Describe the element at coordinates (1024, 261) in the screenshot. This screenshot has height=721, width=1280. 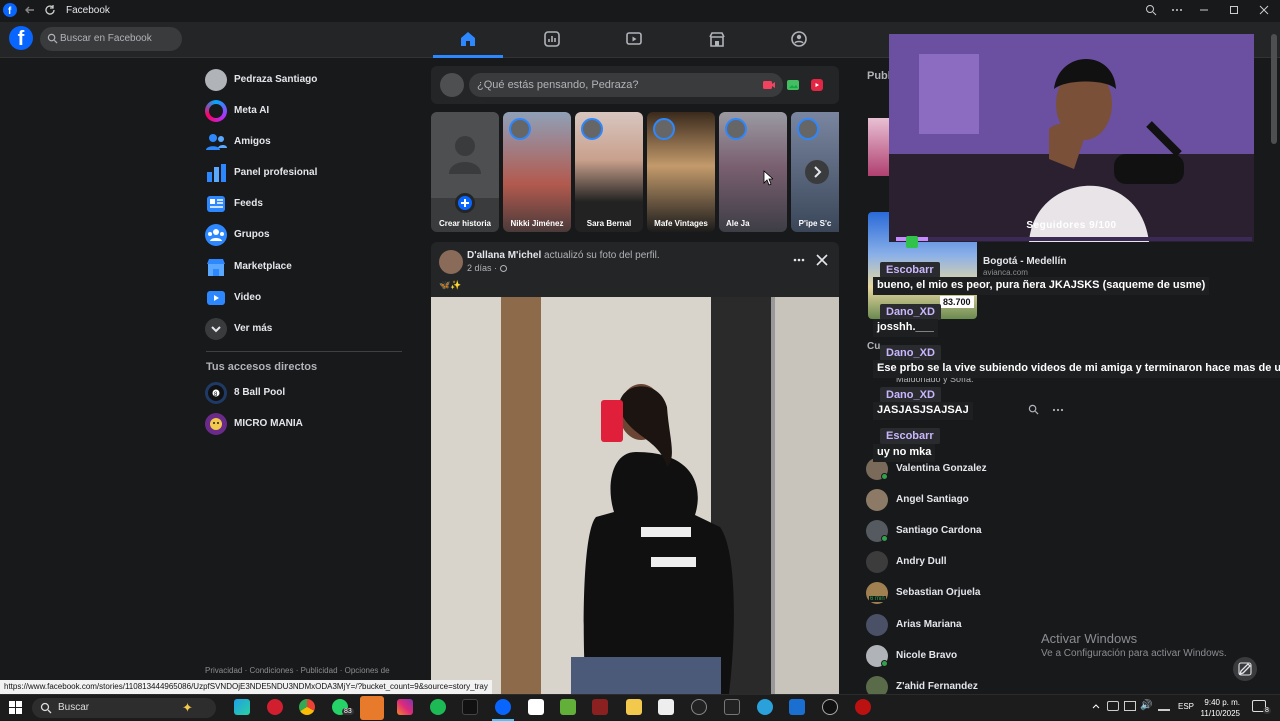
I see `ad-title: Bogotá - Medellín` at that location.